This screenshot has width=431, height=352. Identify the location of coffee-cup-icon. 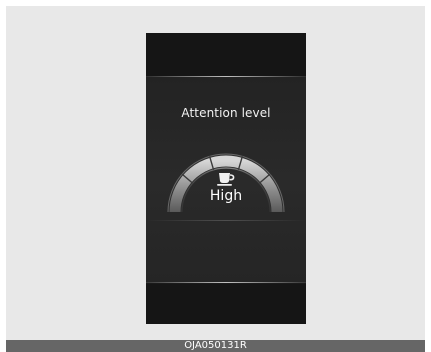
(226, 179).